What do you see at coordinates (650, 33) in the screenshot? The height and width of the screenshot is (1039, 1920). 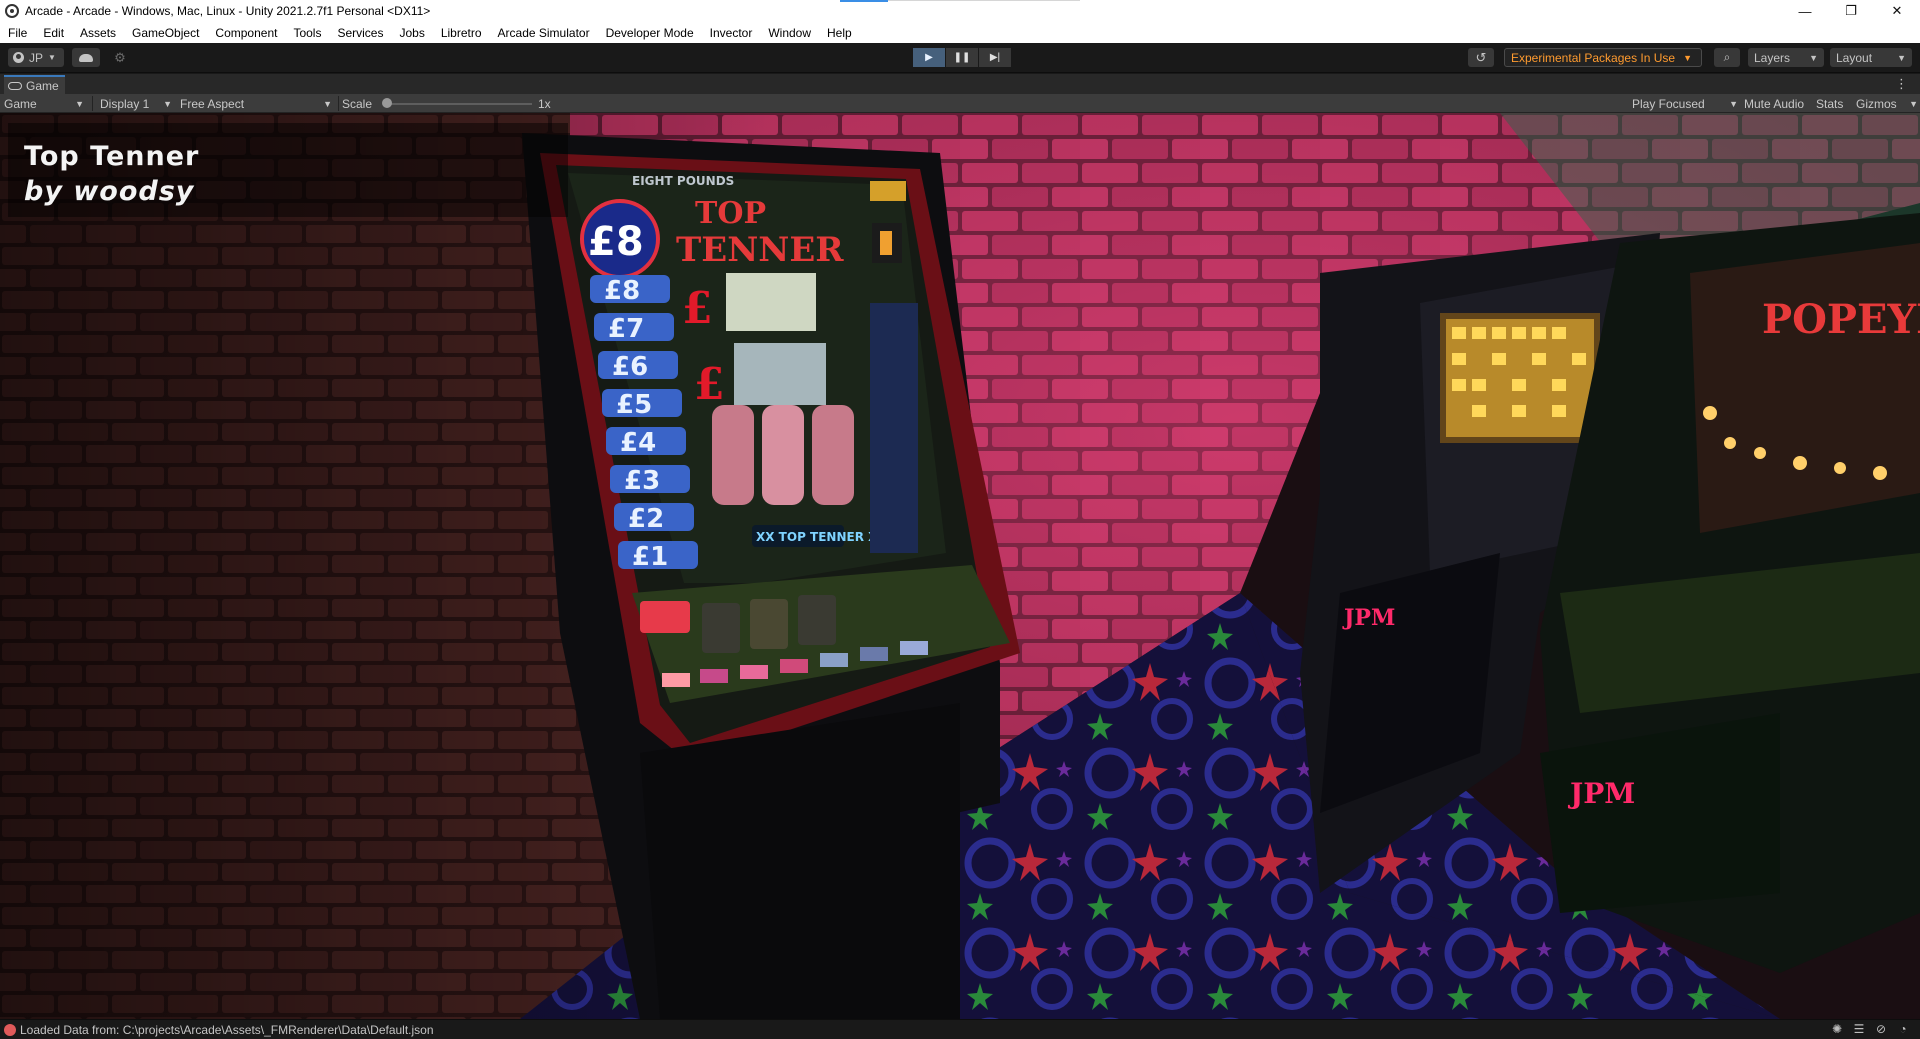 I see `menu-developer-mode: Developer Mode` at bounding box center [650, 33].